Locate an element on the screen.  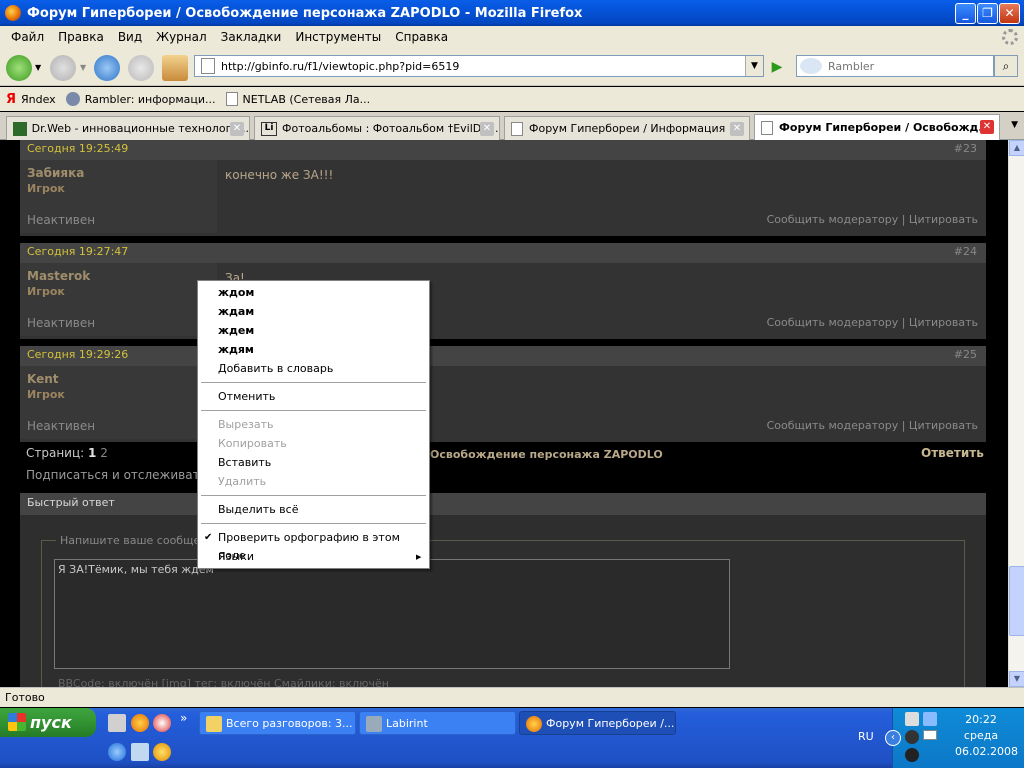
search-input is located at coordinates (908, 66).